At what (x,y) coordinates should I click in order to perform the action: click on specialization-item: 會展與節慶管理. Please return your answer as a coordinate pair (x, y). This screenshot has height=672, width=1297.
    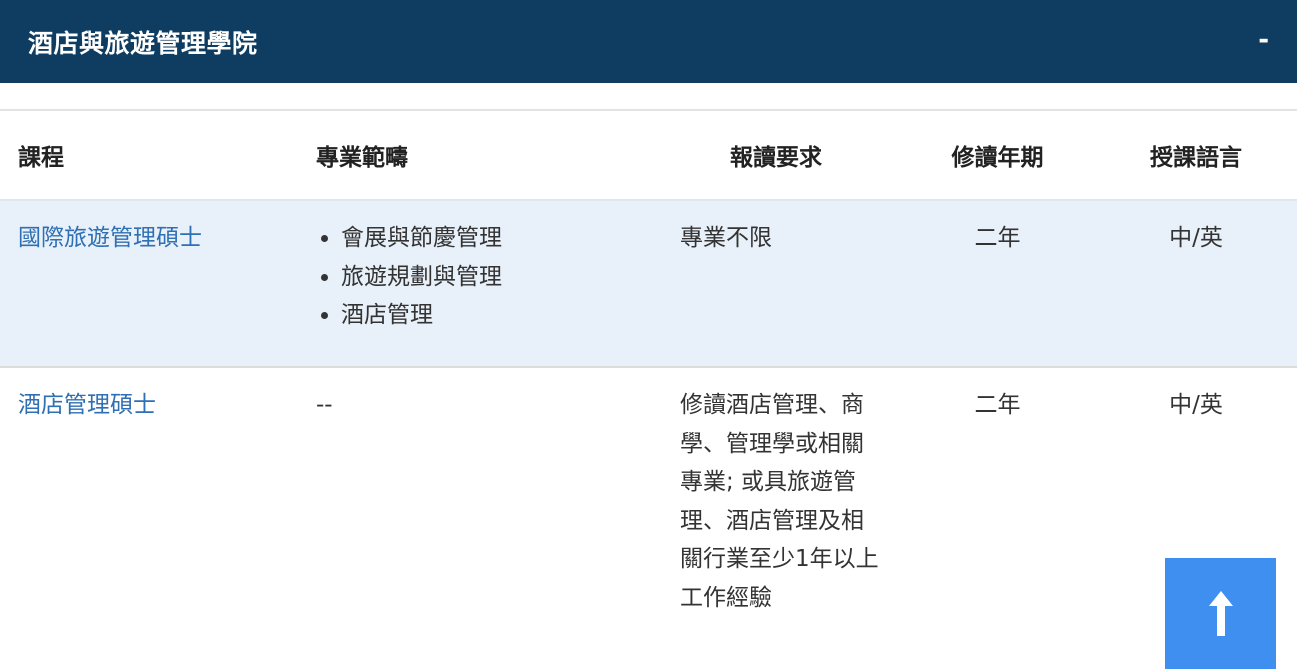
    Looking at the image, I should click on (490, 238).